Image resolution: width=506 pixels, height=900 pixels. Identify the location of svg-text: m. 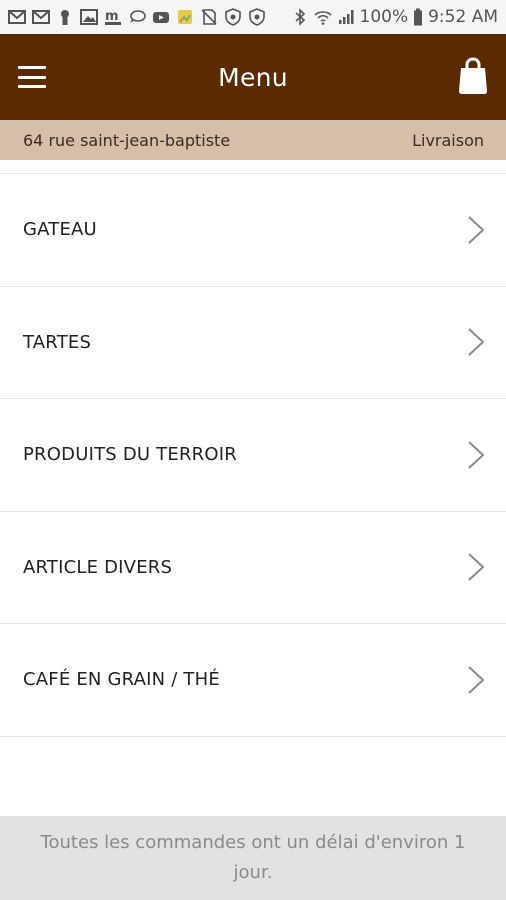
(112, 16).